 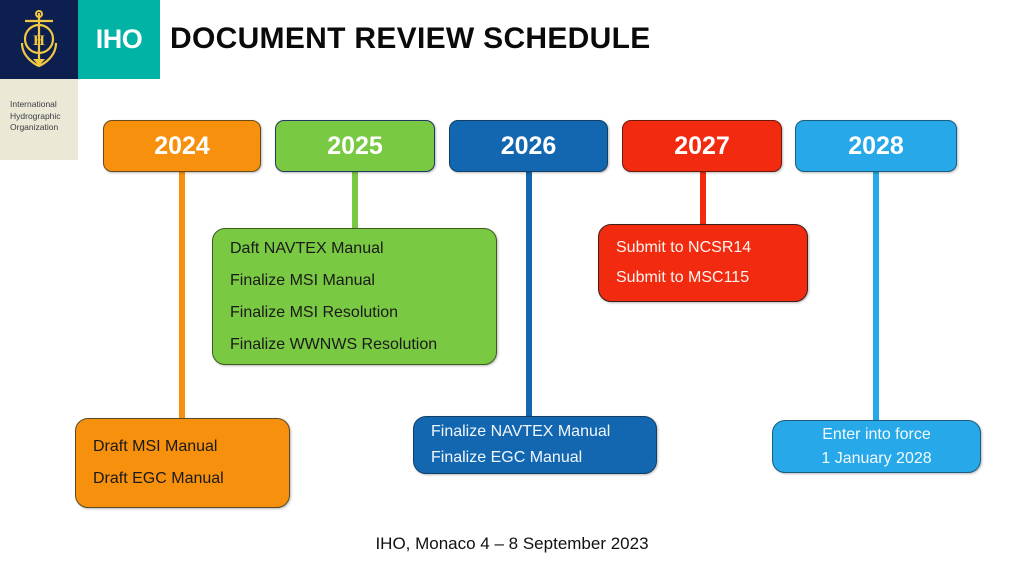 I want to click on box-line: Finalize MSI Manual, so click(x=302, y=280).